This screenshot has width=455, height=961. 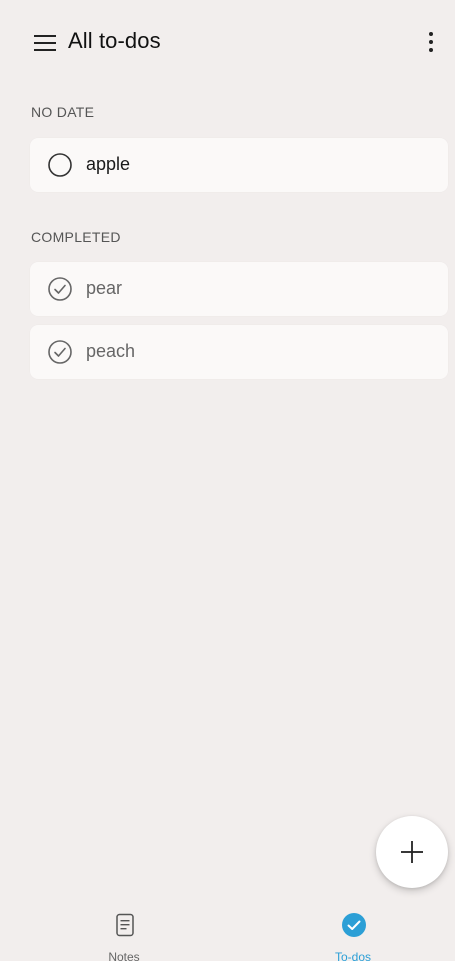 I want to click on empty-circle-icon, so click(x=60, y=165).